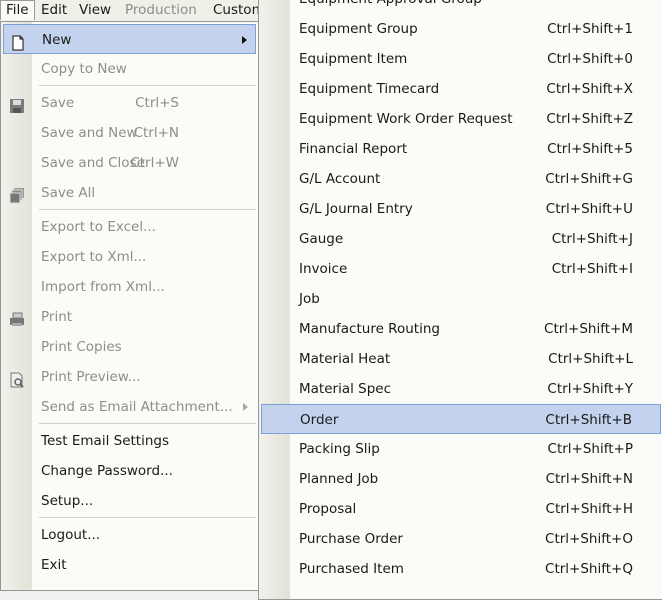  I want to click on shortcut-label: Ctrl+Shift+1, so click(590, 29).